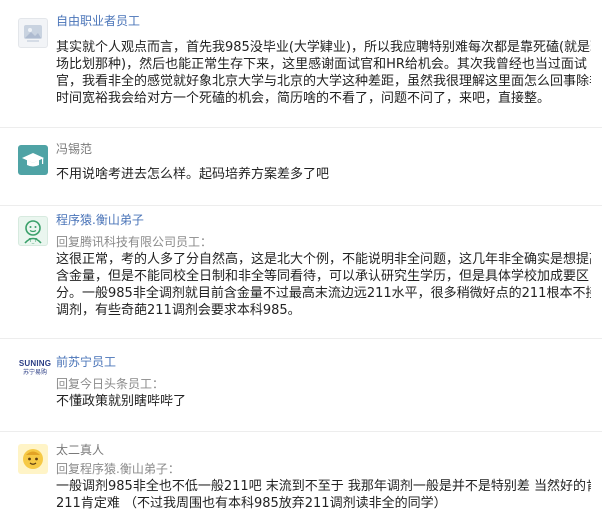 The width and height of the screenshot is (602, 515). I want to click on suning-logo-avatar: SUNING 苏宁易购, so click(35, 368).